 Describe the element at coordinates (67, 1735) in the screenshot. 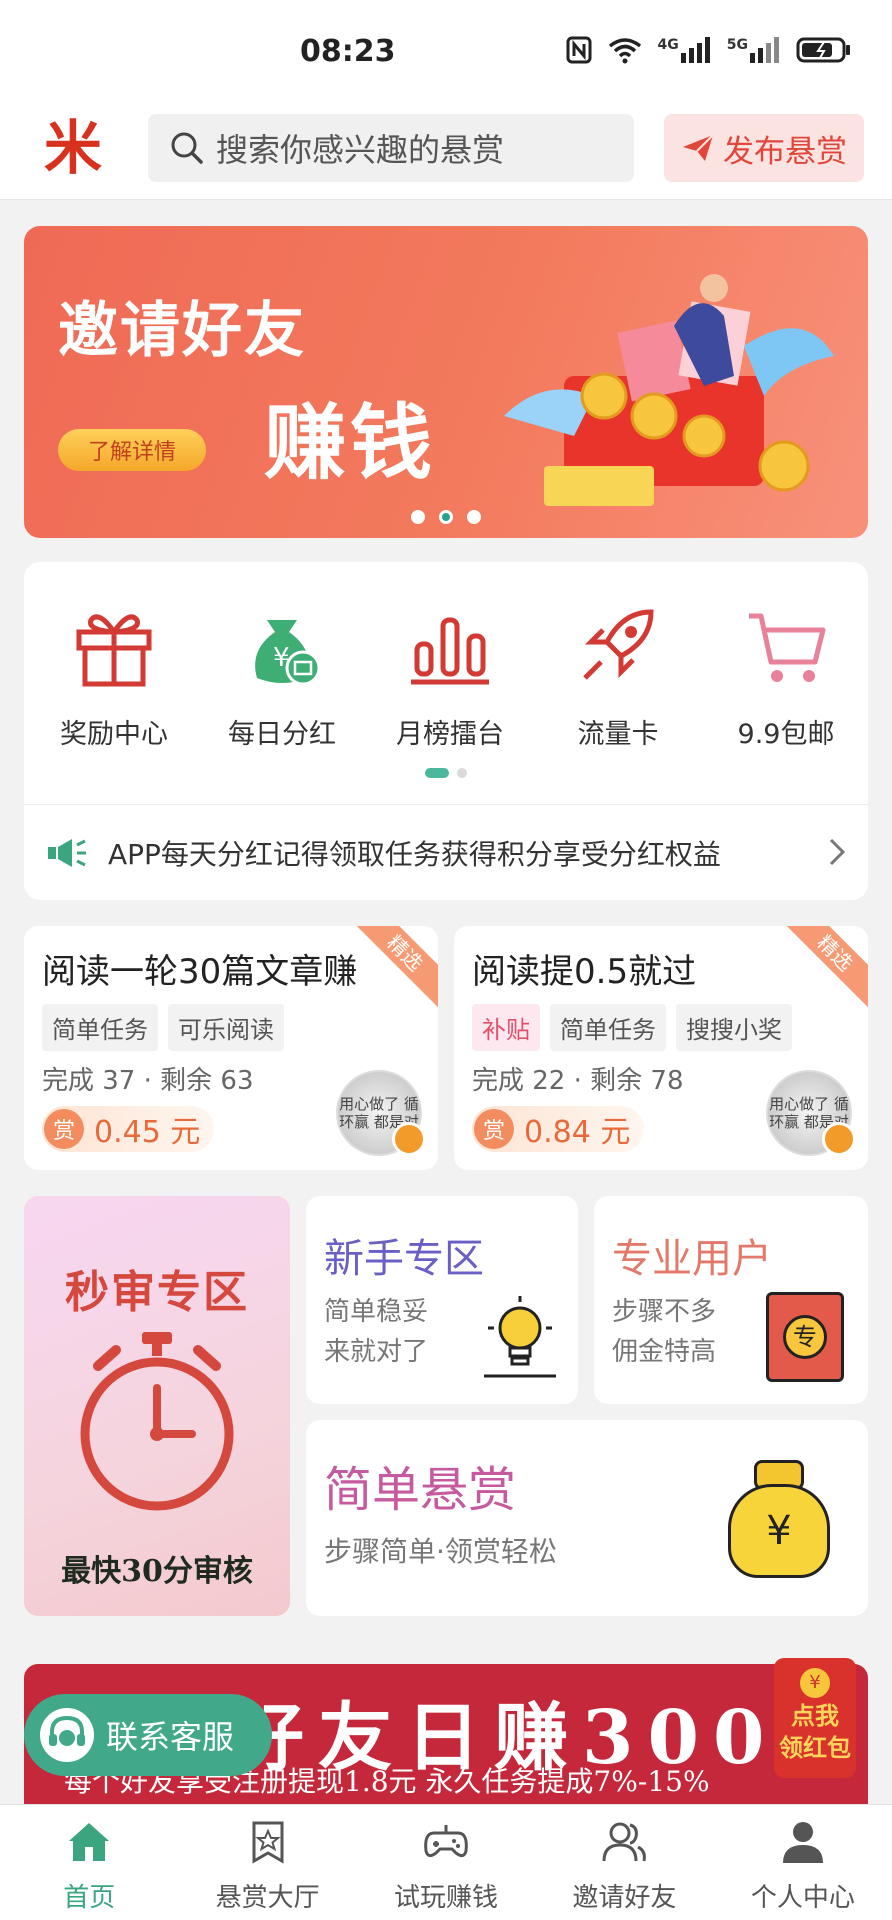

I see `headset-icon` at that location.